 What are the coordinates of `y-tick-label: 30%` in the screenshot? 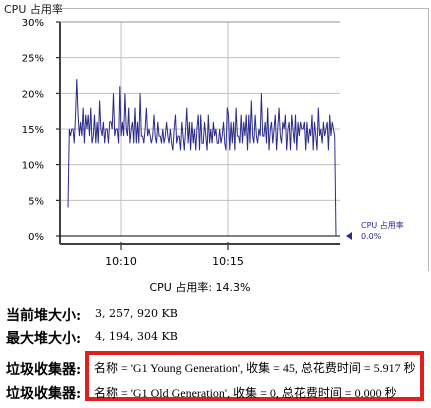 It's located at (33, 23).